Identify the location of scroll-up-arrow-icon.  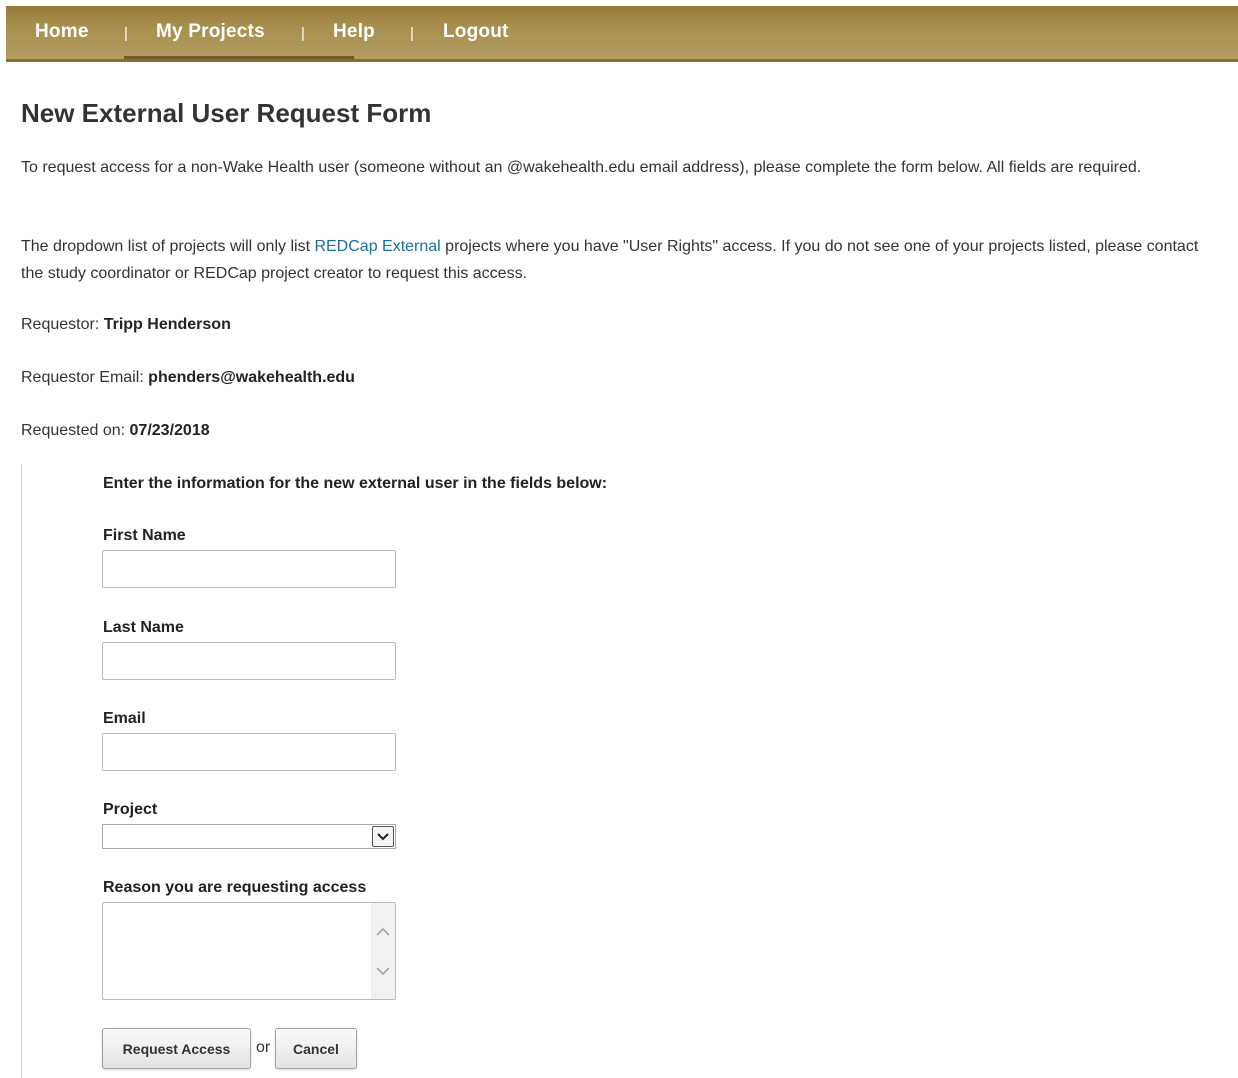
(383, 931).